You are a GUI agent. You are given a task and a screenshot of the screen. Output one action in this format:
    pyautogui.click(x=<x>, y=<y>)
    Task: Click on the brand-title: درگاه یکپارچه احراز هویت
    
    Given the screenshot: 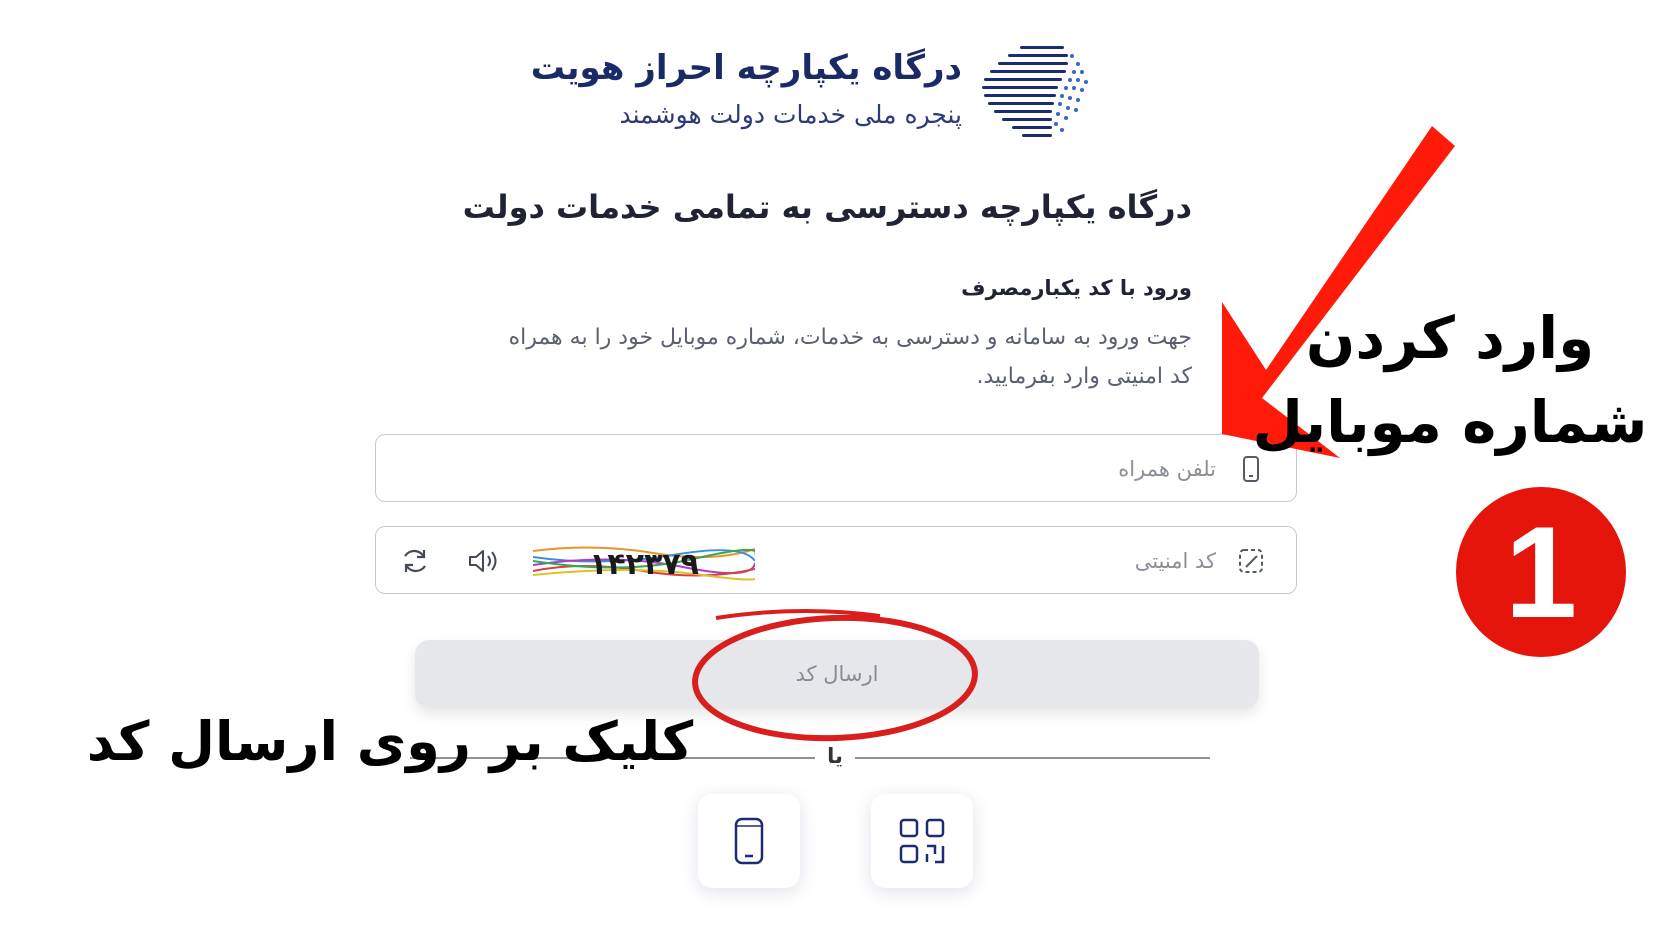 What is the action you would take?
    pyautogui.click(x=746, y=68)
    